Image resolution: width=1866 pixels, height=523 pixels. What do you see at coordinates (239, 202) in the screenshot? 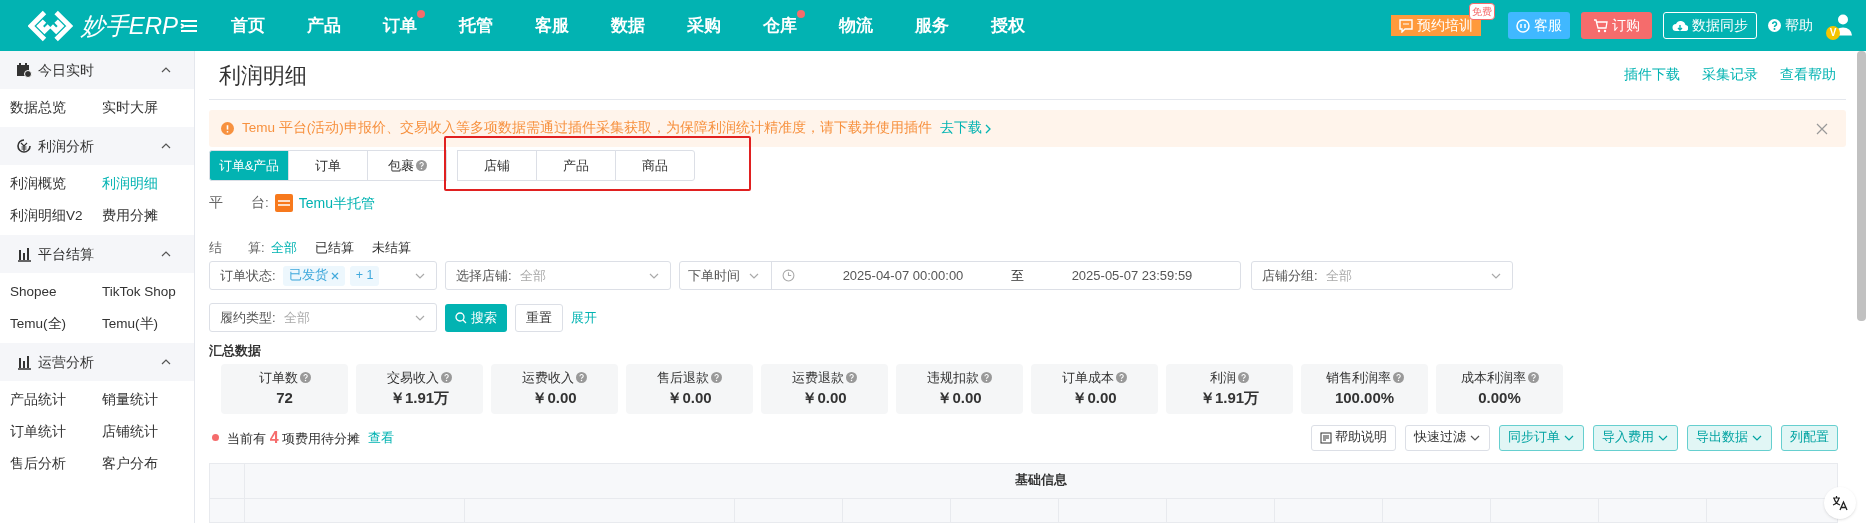
I see `field-label: 平 台:` at bounding box center [239, 202].